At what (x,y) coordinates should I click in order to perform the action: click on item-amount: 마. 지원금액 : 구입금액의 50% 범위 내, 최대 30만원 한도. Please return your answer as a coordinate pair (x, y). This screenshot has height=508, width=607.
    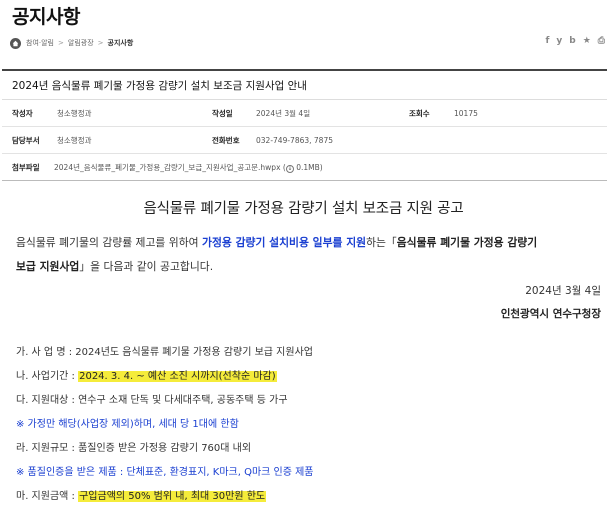
    Looking at the image, I should click on (141, 494).